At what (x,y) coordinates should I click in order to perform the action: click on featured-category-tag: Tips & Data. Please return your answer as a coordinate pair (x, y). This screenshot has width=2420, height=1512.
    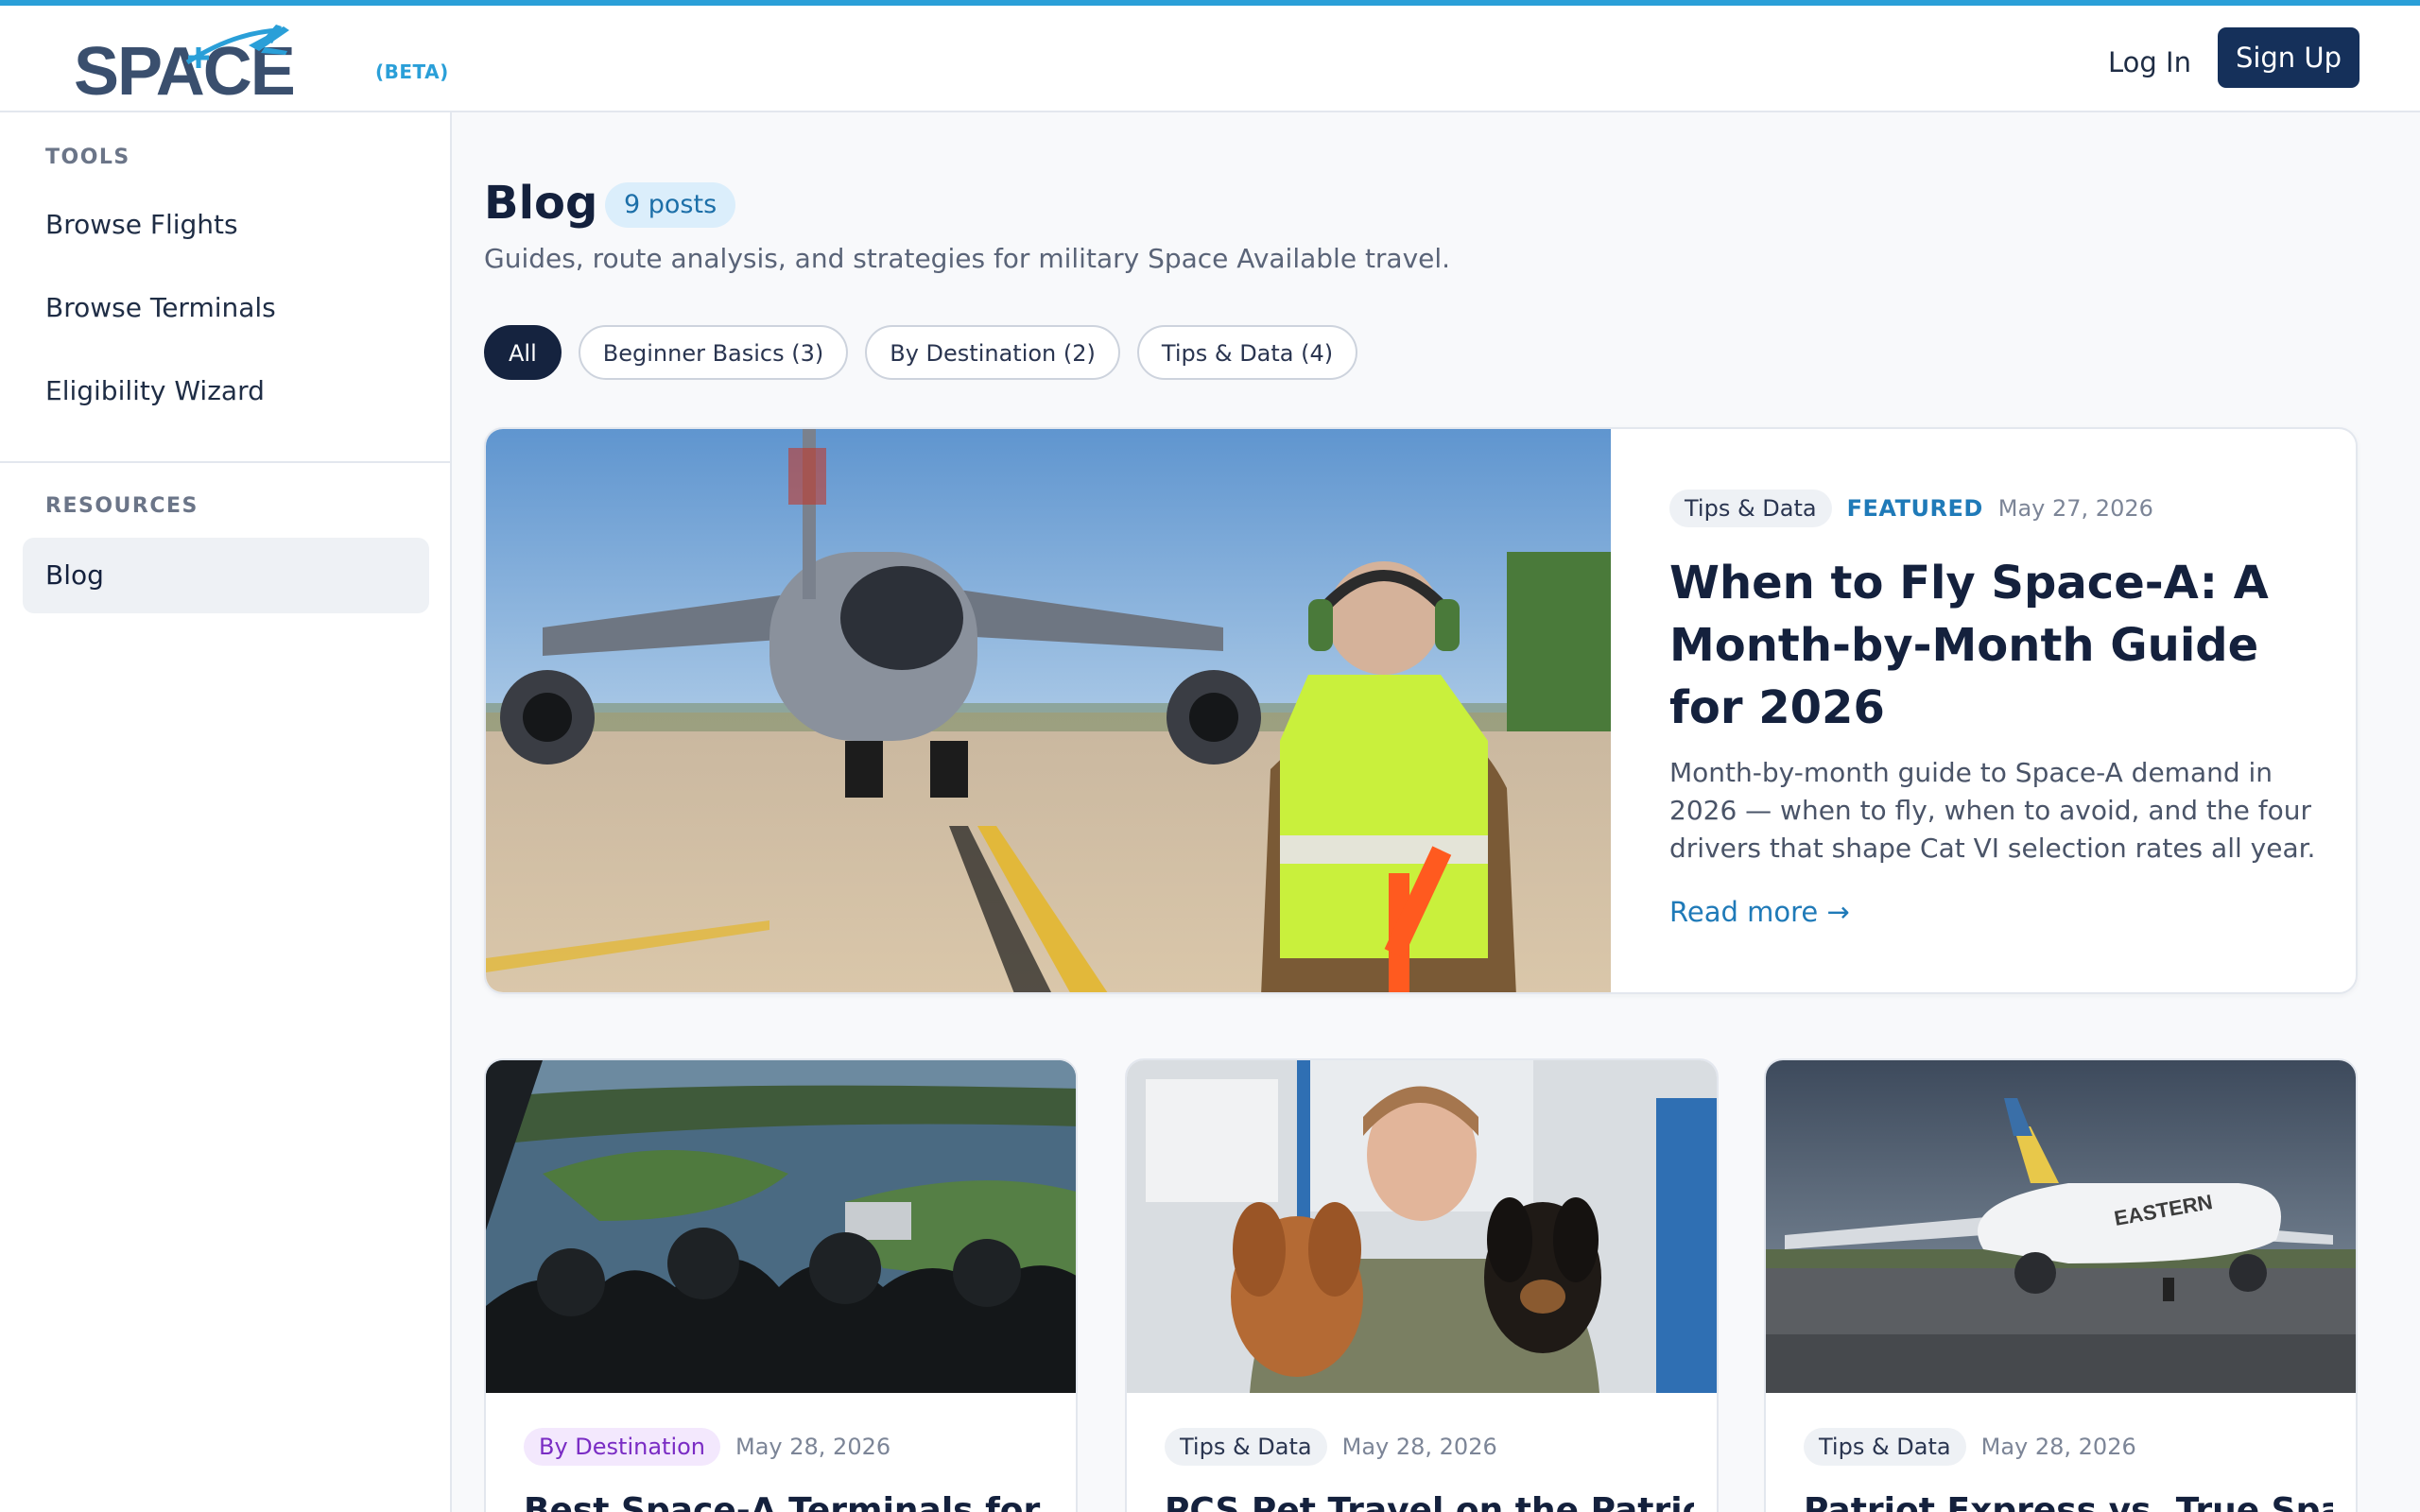
    Looking at the image, I should click on (1751, 508).